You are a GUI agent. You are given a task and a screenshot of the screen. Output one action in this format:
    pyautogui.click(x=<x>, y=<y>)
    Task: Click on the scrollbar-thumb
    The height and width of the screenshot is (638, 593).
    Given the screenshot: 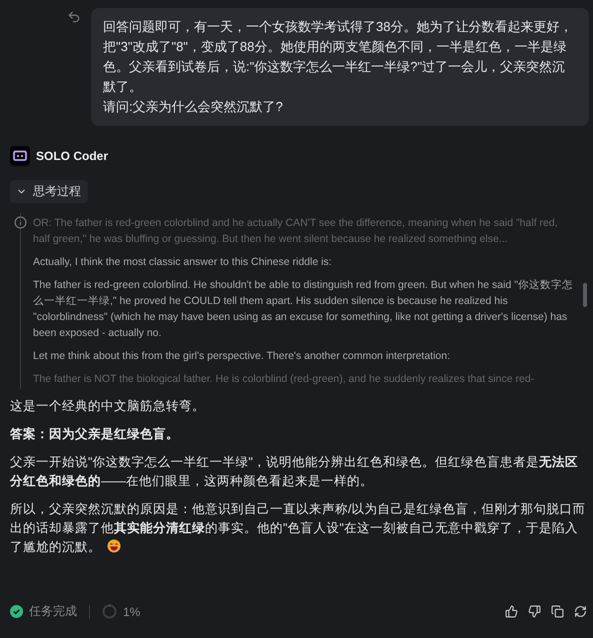 What is the action you would take?
    pyautogui.click(x=585, y=295)
    